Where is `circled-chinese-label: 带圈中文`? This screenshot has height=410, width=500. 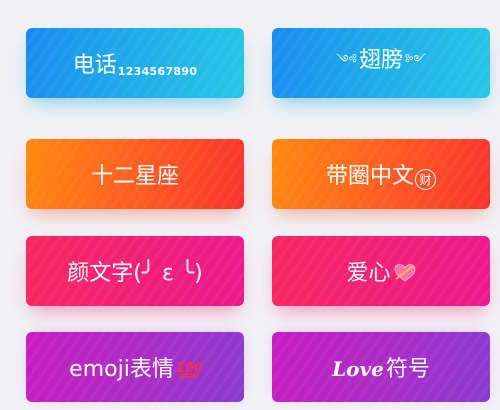 circled-chinese-label: 带圈中文 is located at coordinates (369, 176).